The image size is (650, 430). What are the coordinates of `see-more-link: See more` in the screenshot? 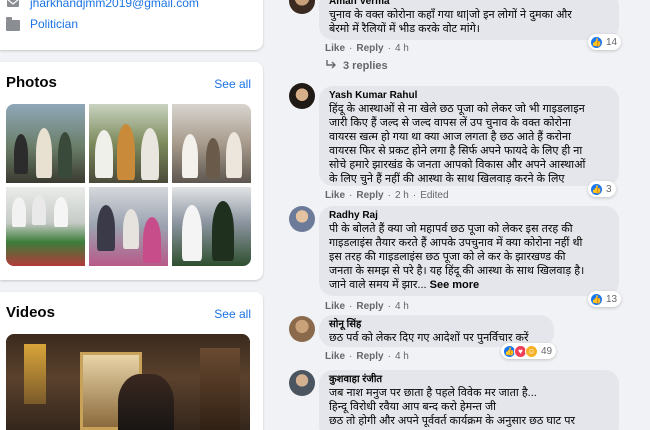 It's located at (455, 285).